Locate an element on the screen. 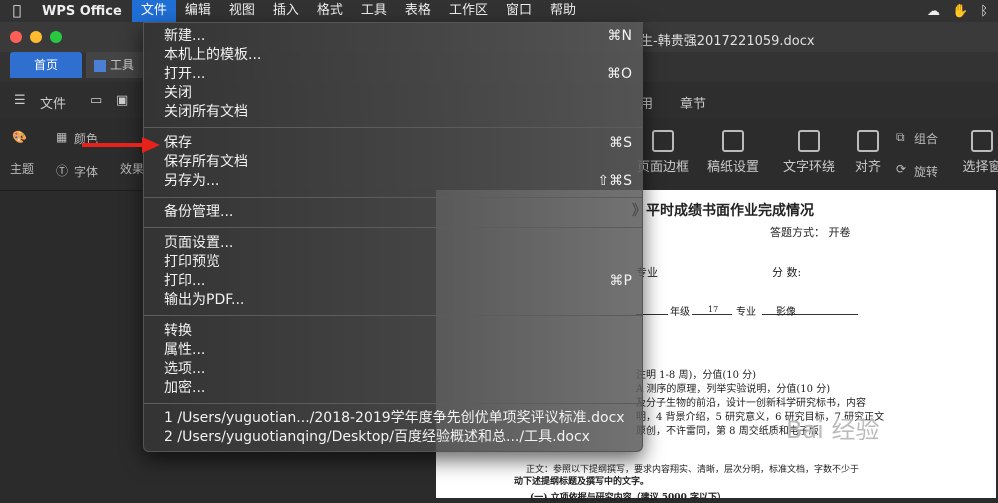  menu-item-save-all: 保存所有文档 is located at coordinates (398, 162).